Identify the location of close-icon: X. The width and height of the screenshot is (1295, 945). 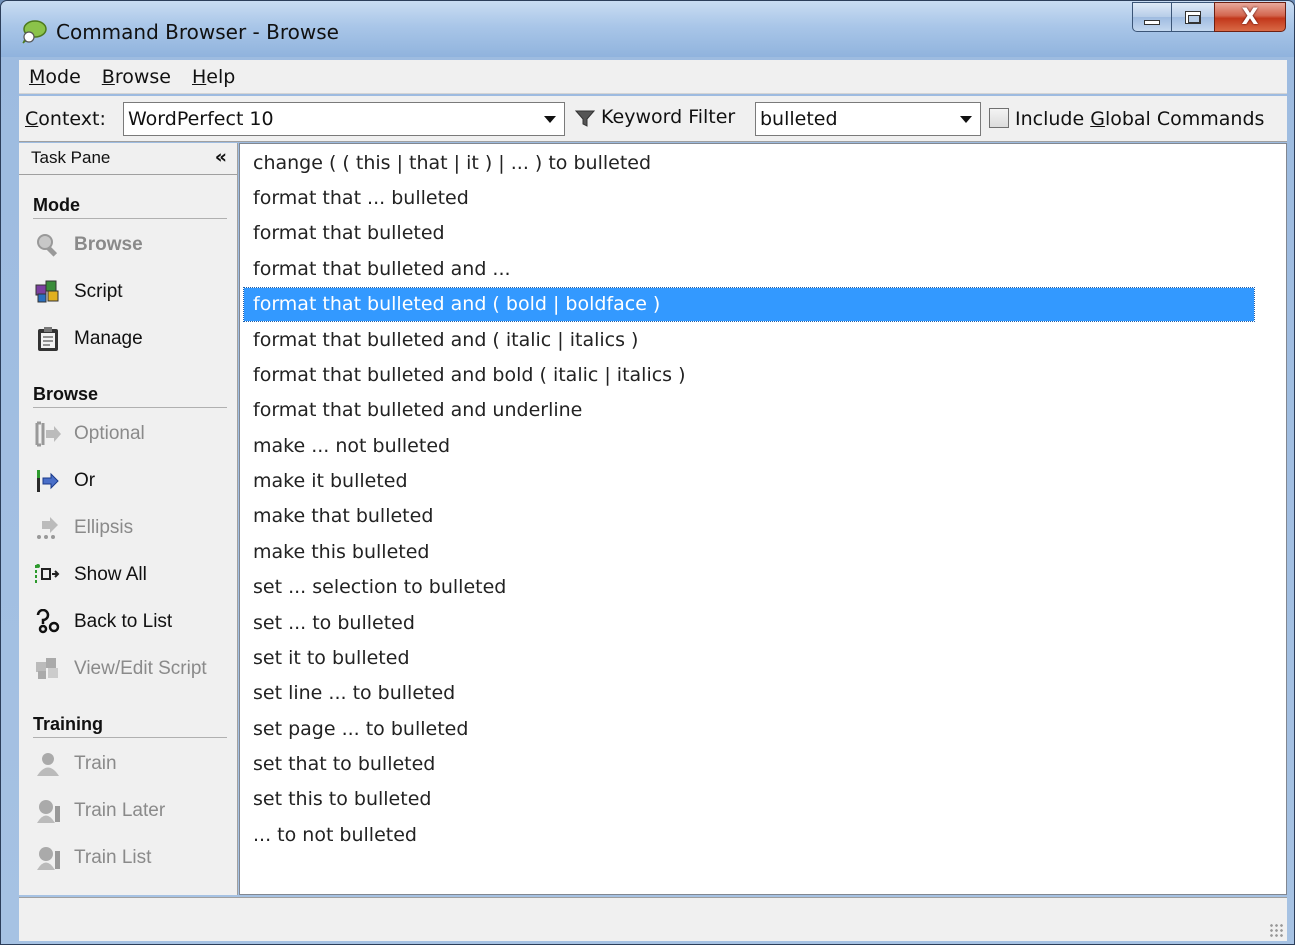
(1250, 17).